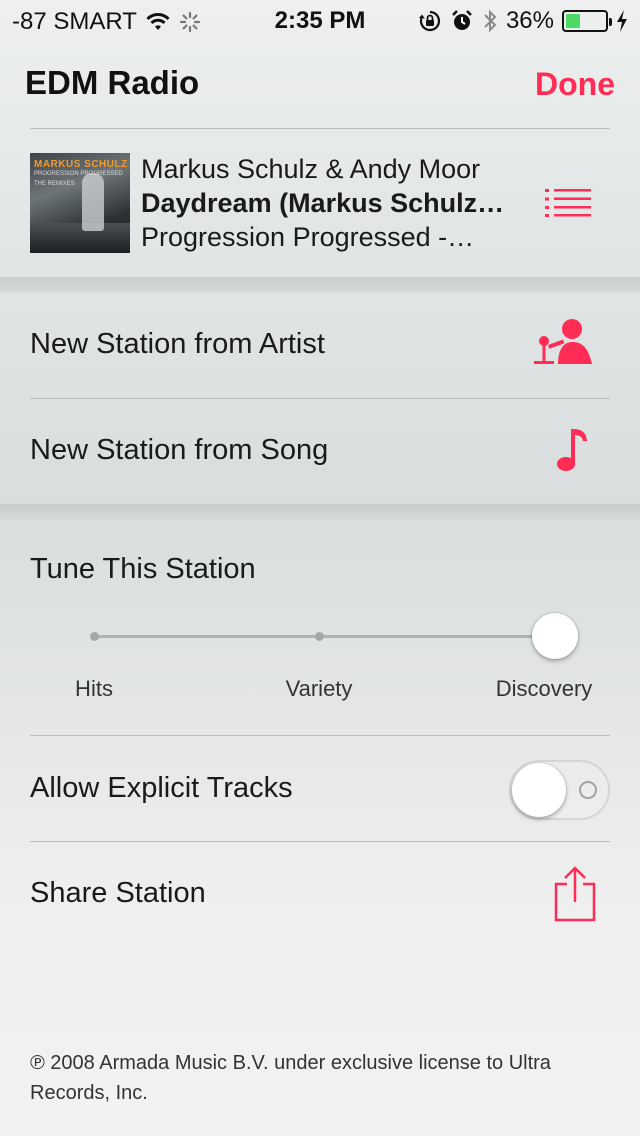  I want to click on orientation-lock-icon, so click(429, 21).